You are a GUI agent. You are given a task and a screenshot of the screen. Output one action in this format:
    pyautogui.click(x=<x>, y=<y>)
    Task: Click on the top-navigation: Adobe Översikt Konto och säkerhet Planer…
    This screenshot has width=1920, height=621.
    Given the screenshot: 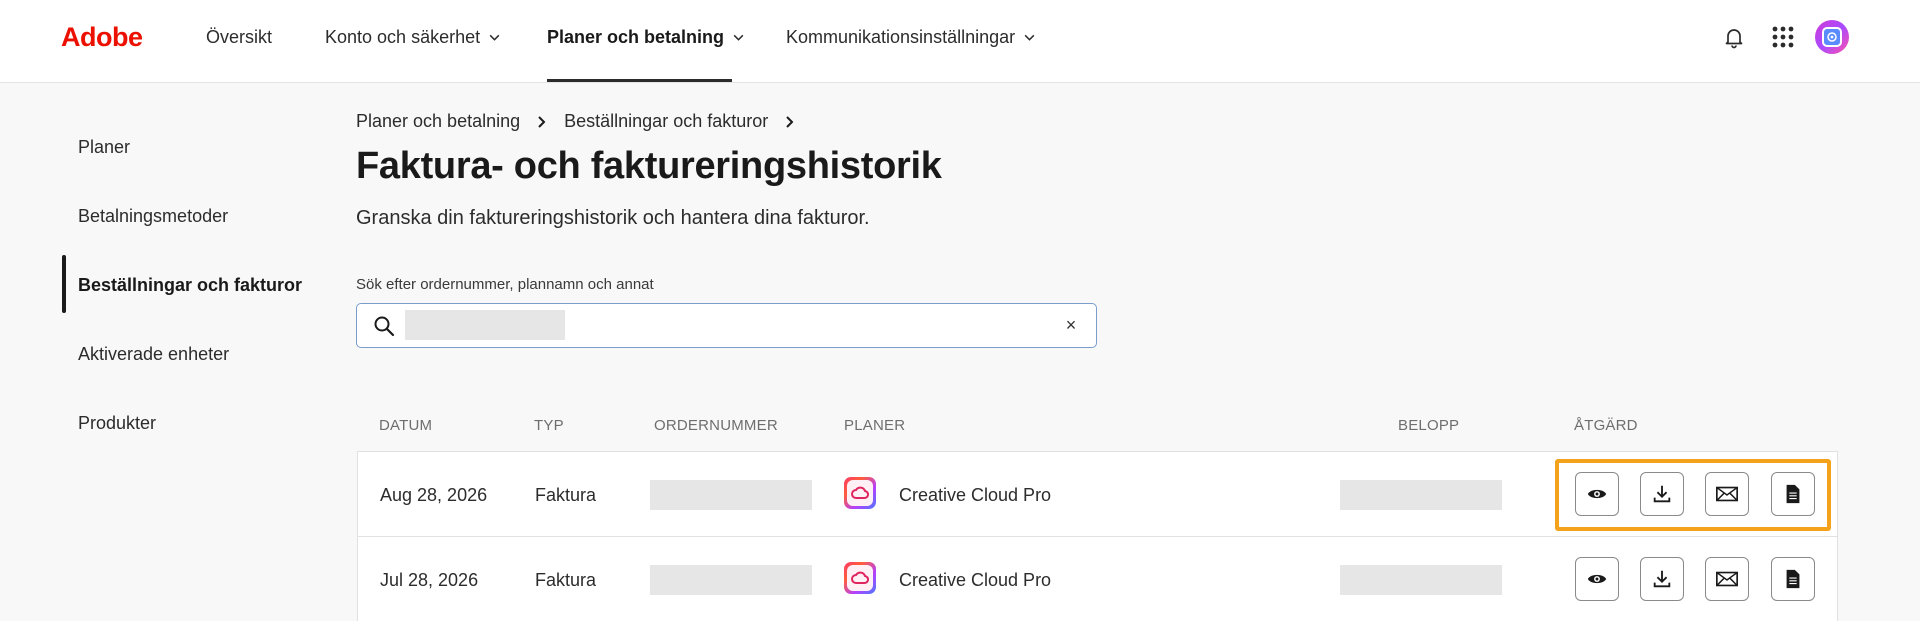 What is the action you would take?
    pyautogui.click(x=960, y=41)
    